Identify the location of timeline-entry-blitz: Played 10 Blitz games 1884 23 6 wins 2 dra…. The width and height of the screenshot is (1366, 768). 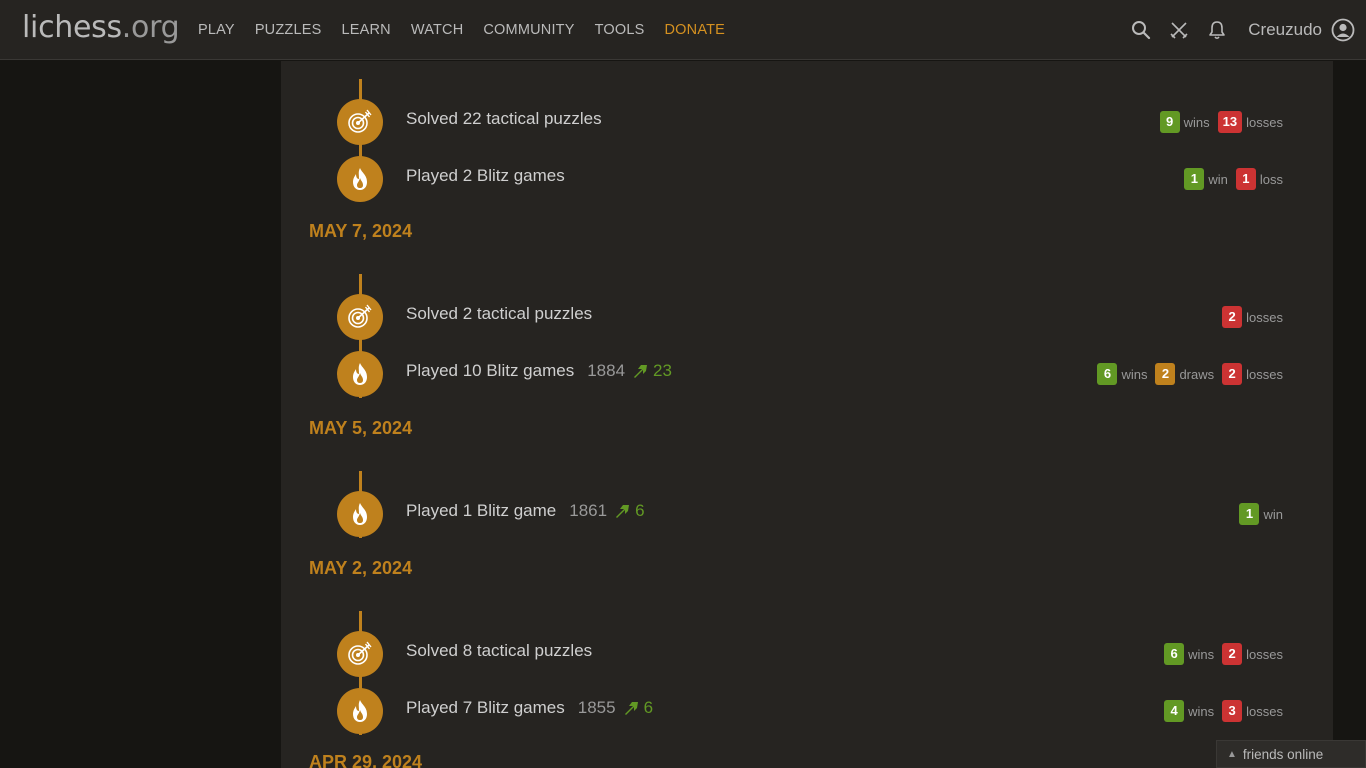
(807, 374).